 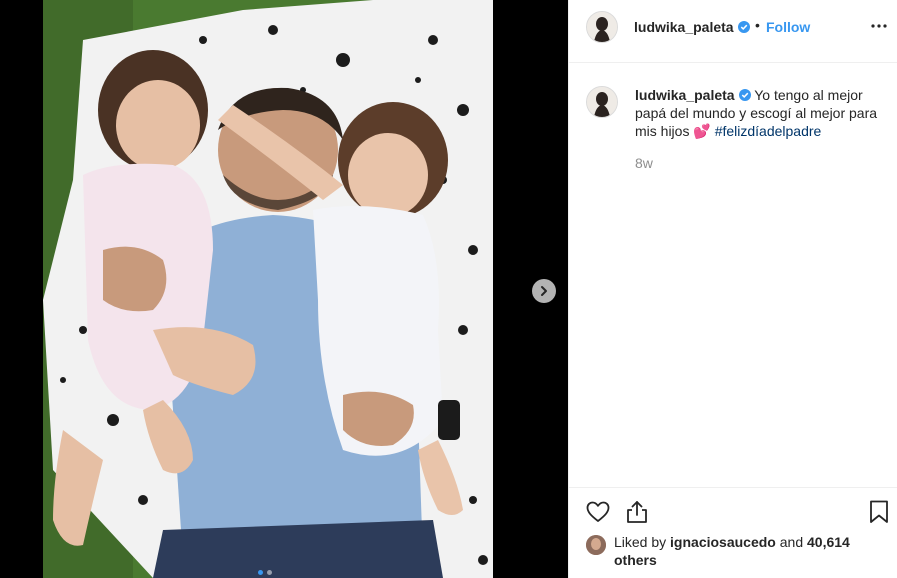 I want to click on post-header: ludwika_paleta • Follow, so click(x=733, y=31).